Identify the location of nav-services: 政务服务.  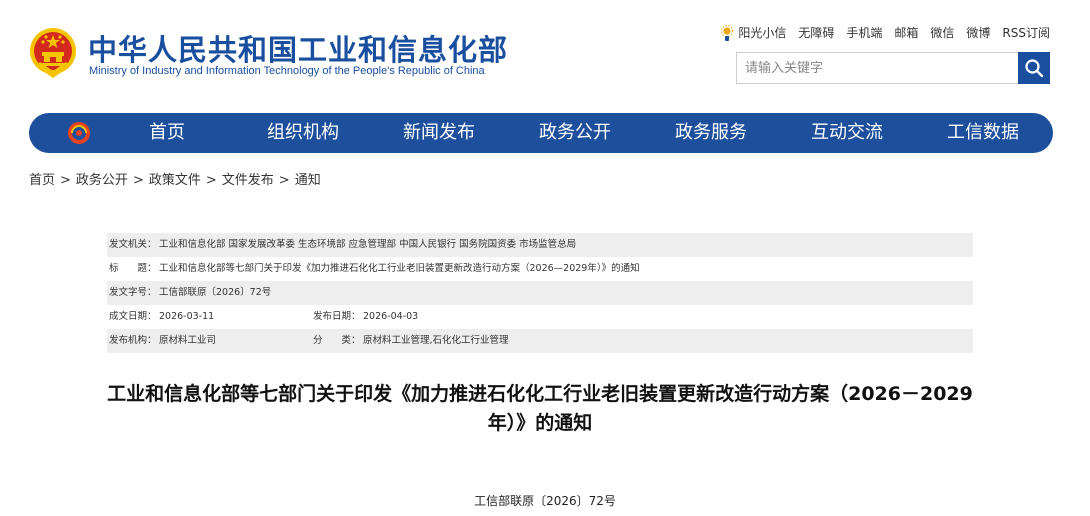
(711, 133).